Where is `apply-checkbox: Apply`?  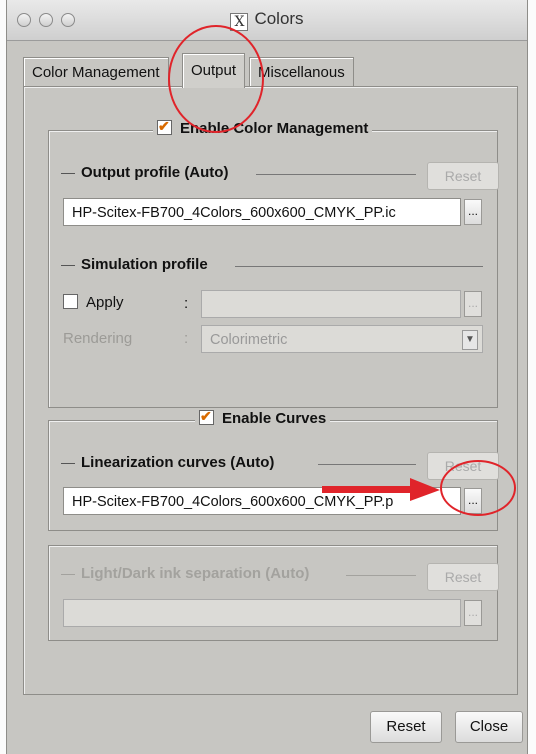
apply-checkbox: Apply is located at coordinates (93, 302).